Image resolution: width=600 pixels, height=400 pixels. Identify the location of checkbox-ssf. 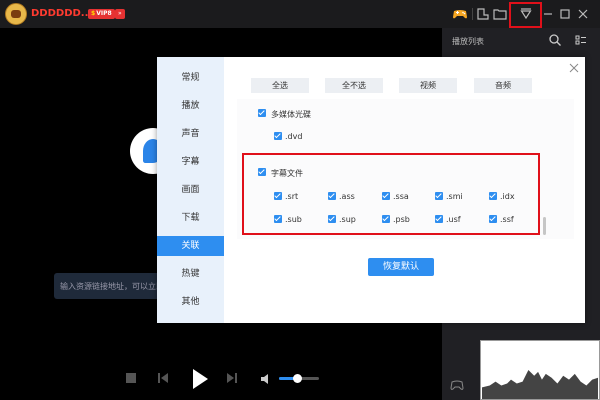
(493, 219).